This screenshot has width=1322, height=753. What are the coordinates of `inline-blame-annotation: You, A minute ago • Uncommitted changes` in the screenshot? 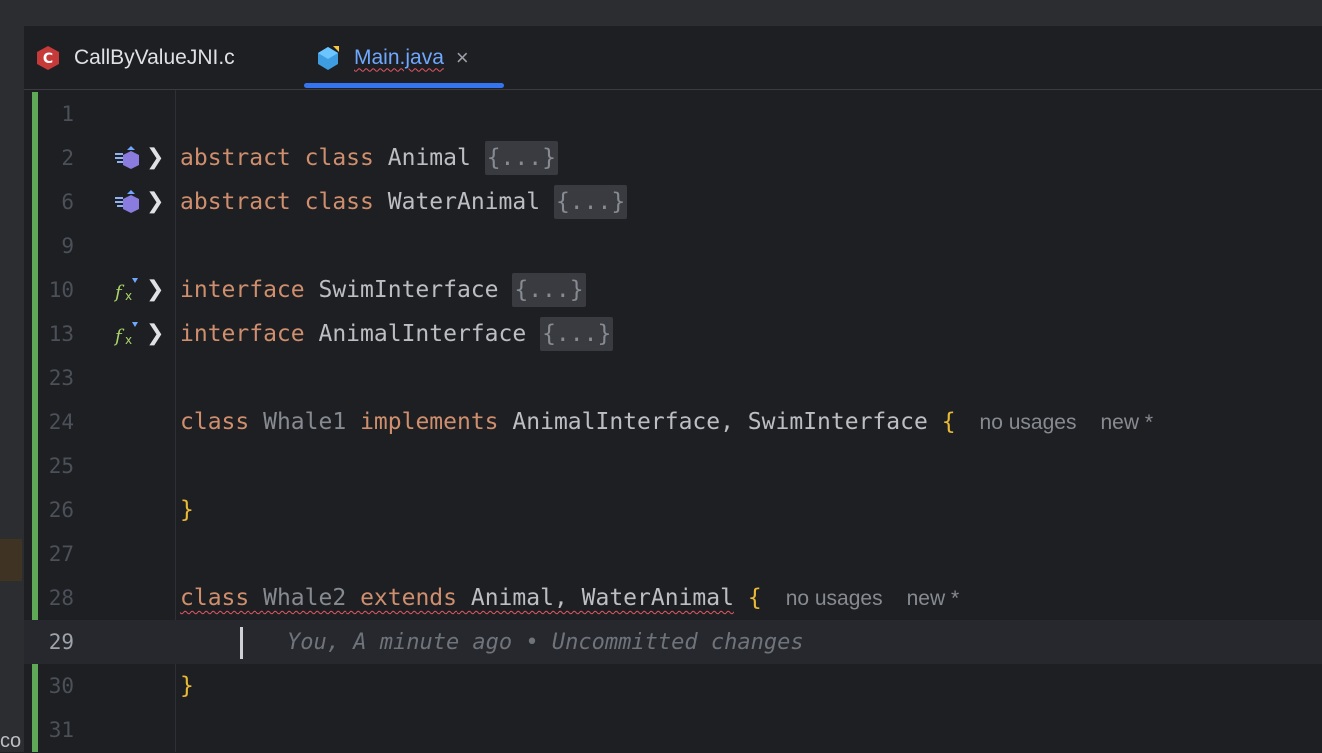 It's located at (545, 642).